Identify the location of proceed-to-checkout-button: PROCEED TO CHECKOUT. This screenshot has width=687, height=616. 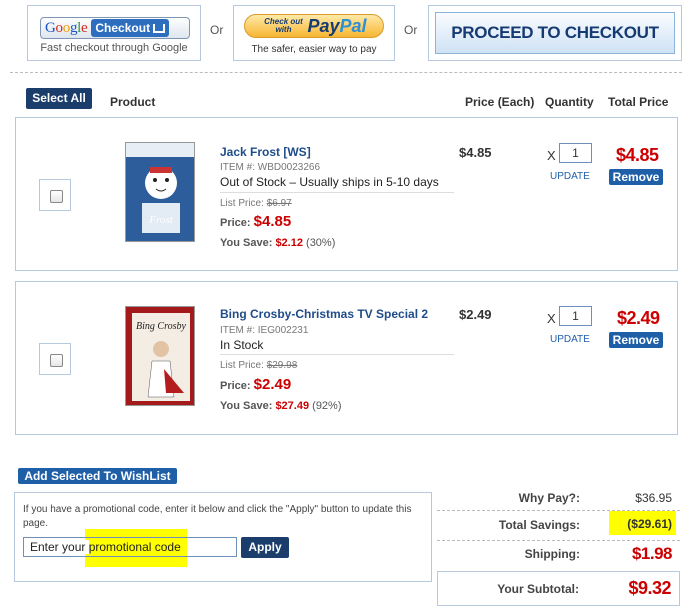
(555, 33).